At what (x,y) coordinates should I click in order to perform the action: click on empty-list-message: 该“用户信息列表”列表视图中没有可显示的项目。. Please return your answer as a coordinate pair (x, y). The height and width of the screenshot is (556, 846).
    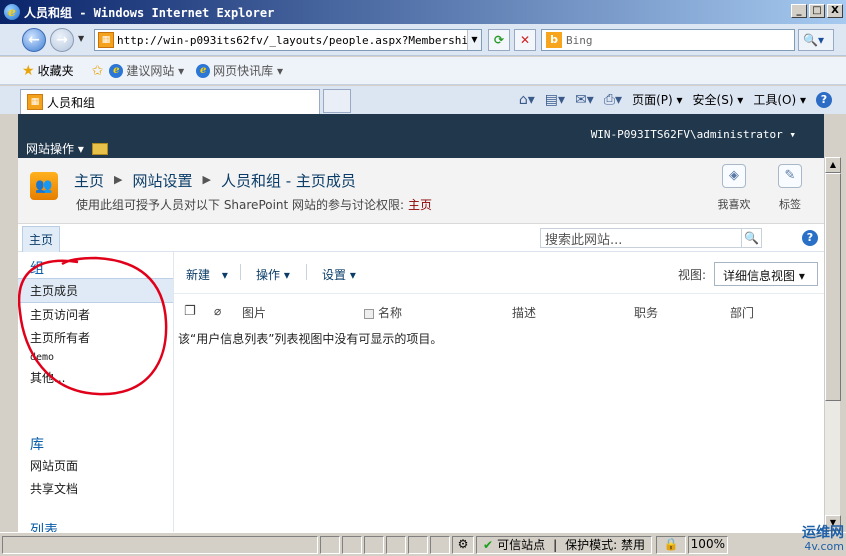
    Looking at the image, I should click on (310, 339).